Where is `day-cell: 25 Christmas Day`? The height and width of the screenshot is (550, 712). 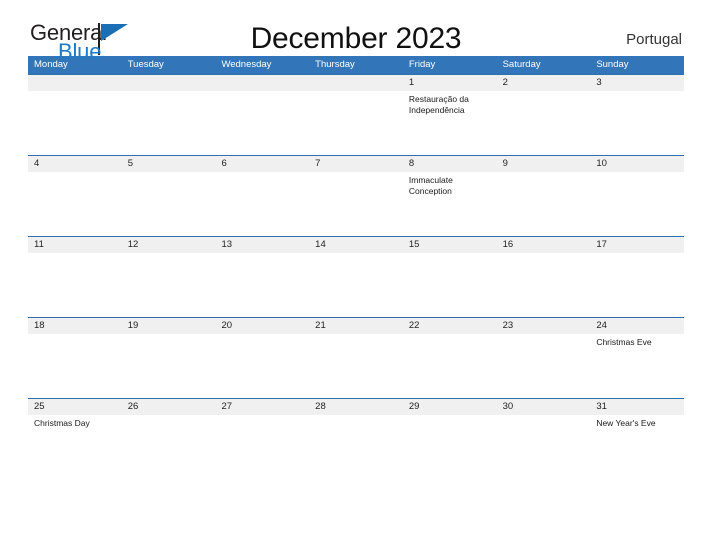
day-cell: 25 Christmas Day is located at coordinates (75, 439).